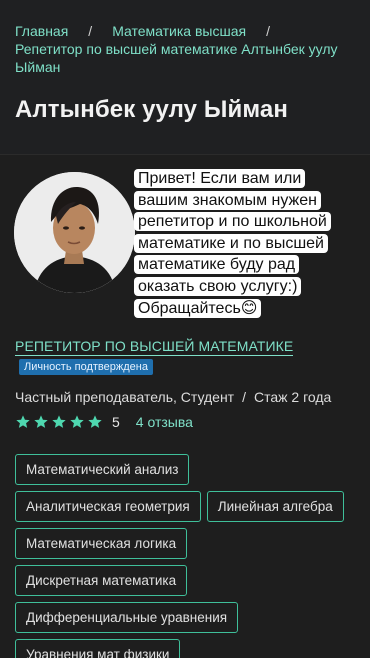 The height and width of the screenshot is (658, 370). Describe the element at coordinates (101, 580) in the screenshot. I see `tag-discrete-math: Дискретная математика` at that location.